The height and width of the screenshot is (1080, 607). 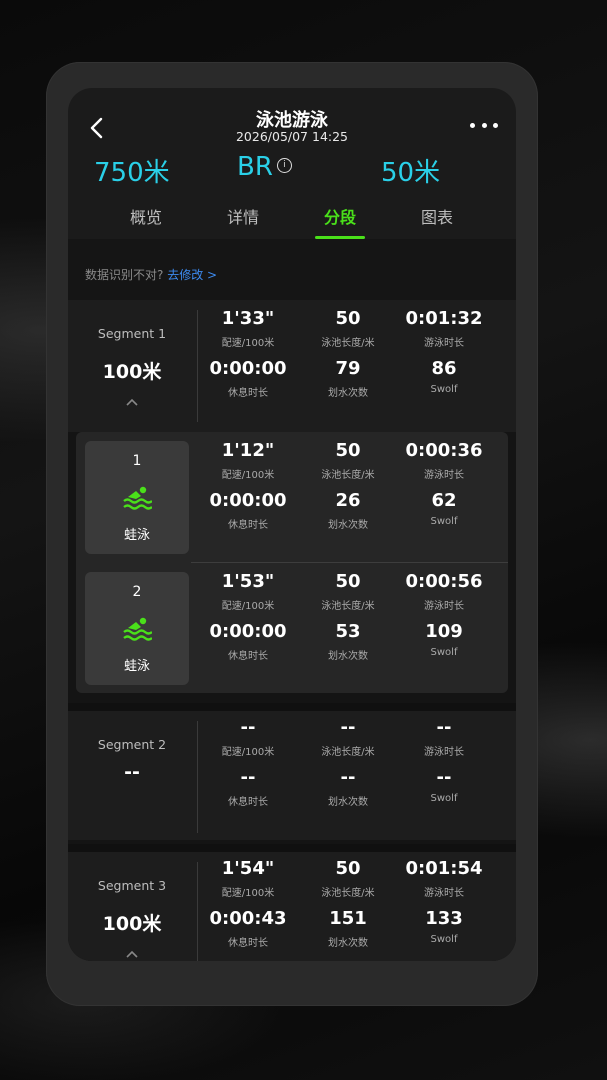 I want to click on notice-text: 数据识别不对?, so click(x=124, y=275).